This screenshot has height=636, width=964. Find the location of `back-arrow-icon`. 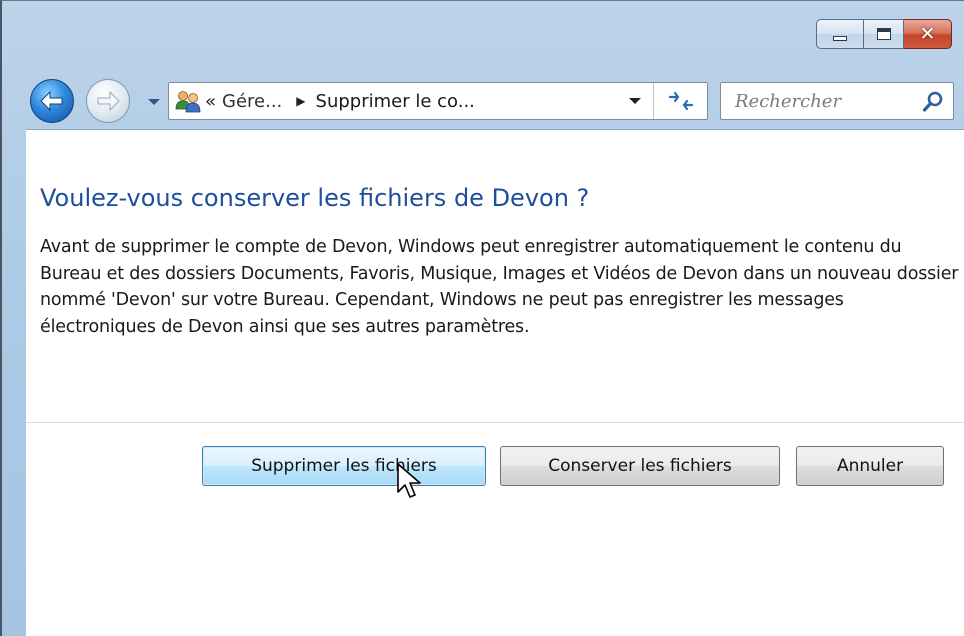

back-arrow-icon is located at coordinates (51, 101).